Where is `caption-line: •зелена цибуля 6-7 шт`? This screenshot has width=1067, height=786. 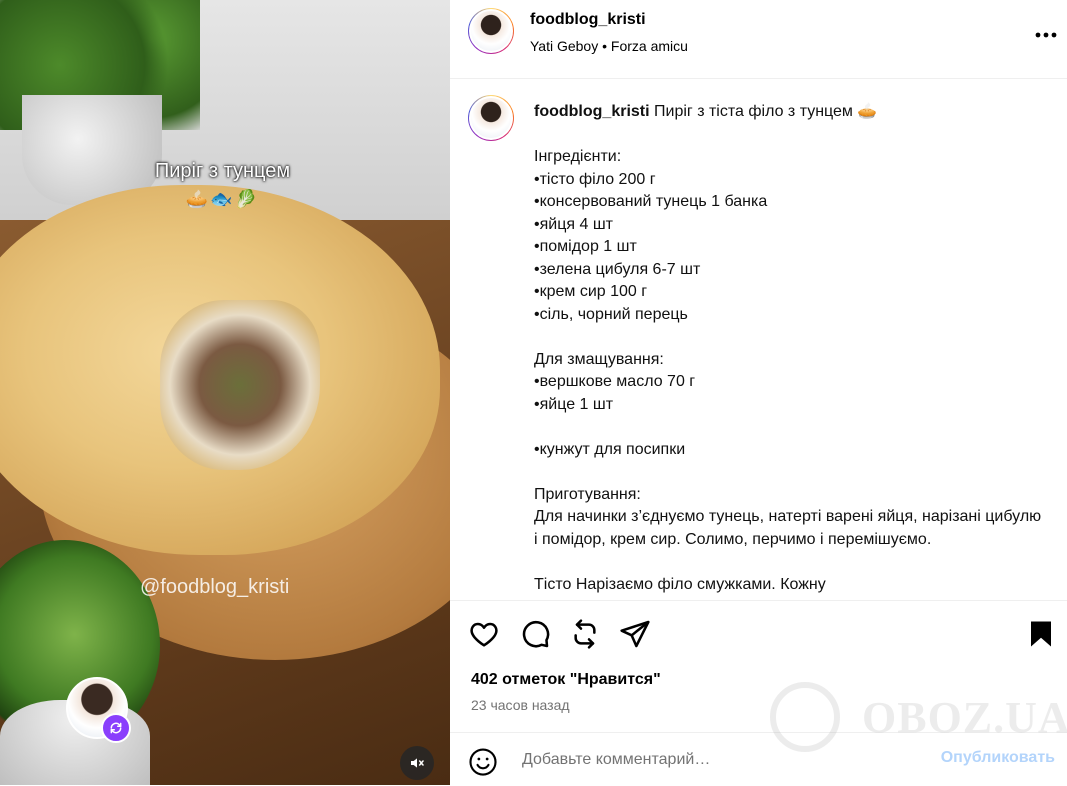 caption-line: •зелена цибуля 6-7 шт is located at coordinates (617, 269).